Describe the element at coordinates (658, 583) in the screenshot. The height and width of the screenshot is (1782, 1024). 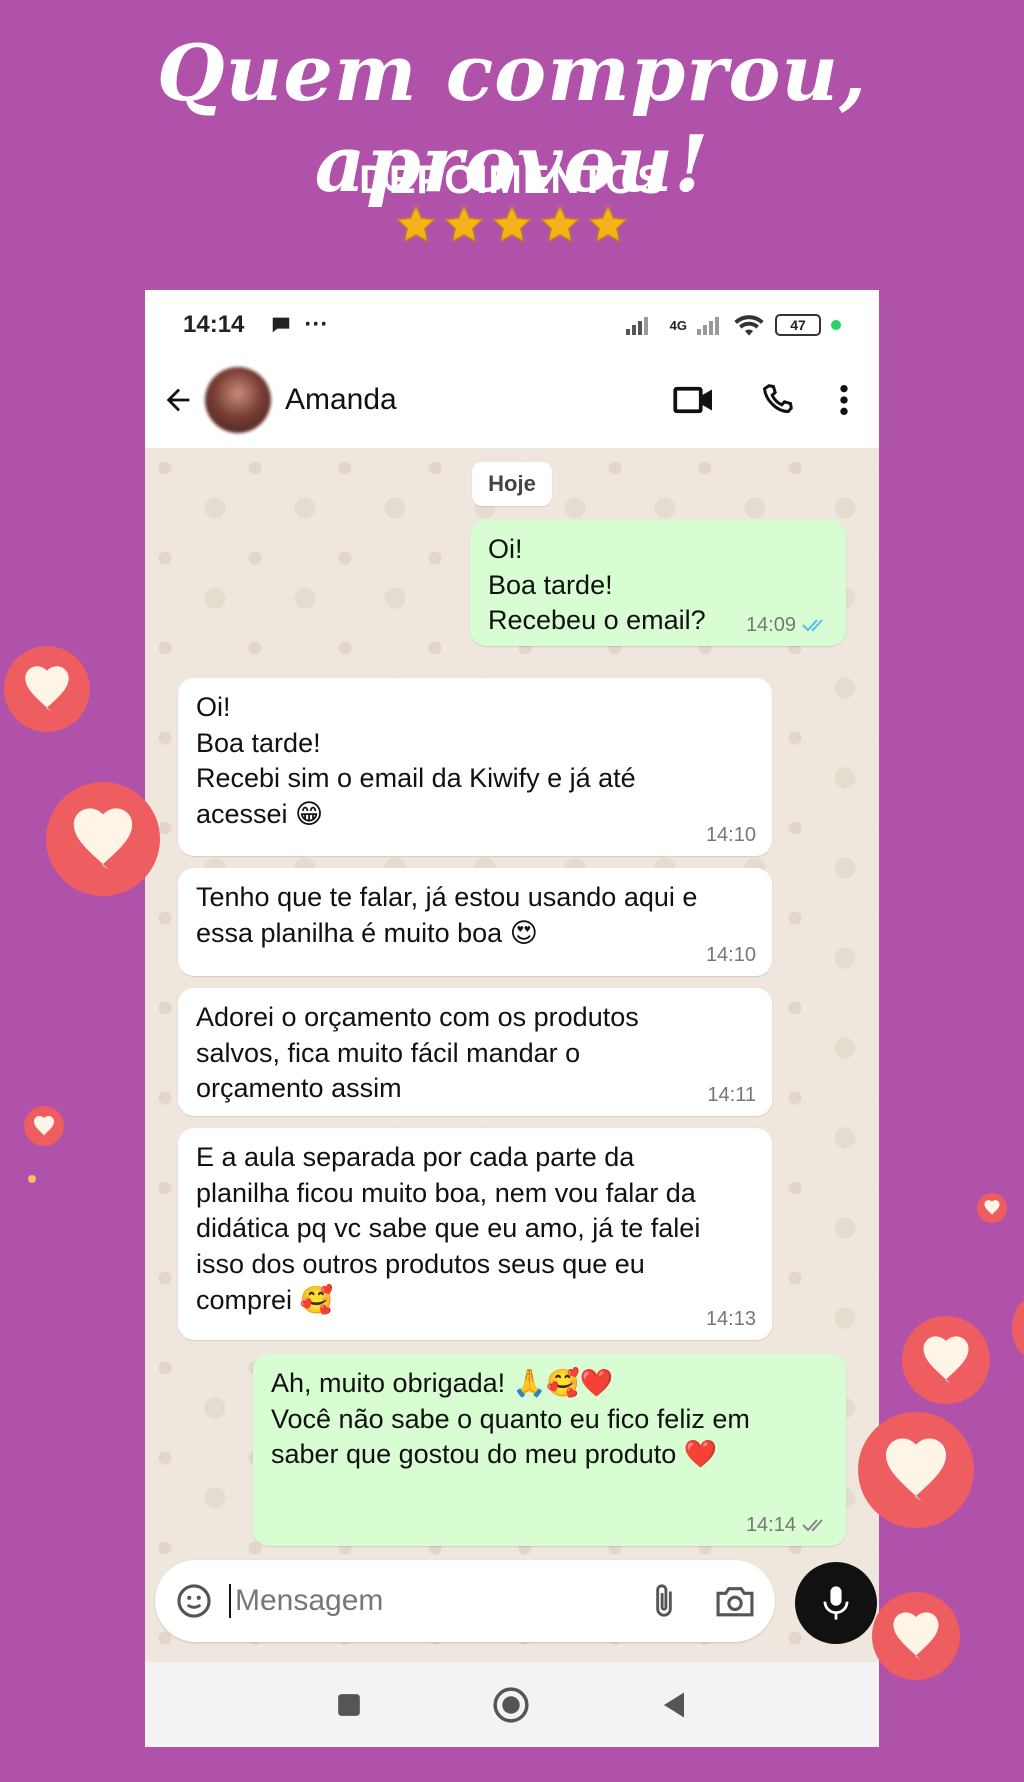
I see `message-bubble-outgoing: Oi! Boa tarde! Recebeu o email? 14:09` at that location.